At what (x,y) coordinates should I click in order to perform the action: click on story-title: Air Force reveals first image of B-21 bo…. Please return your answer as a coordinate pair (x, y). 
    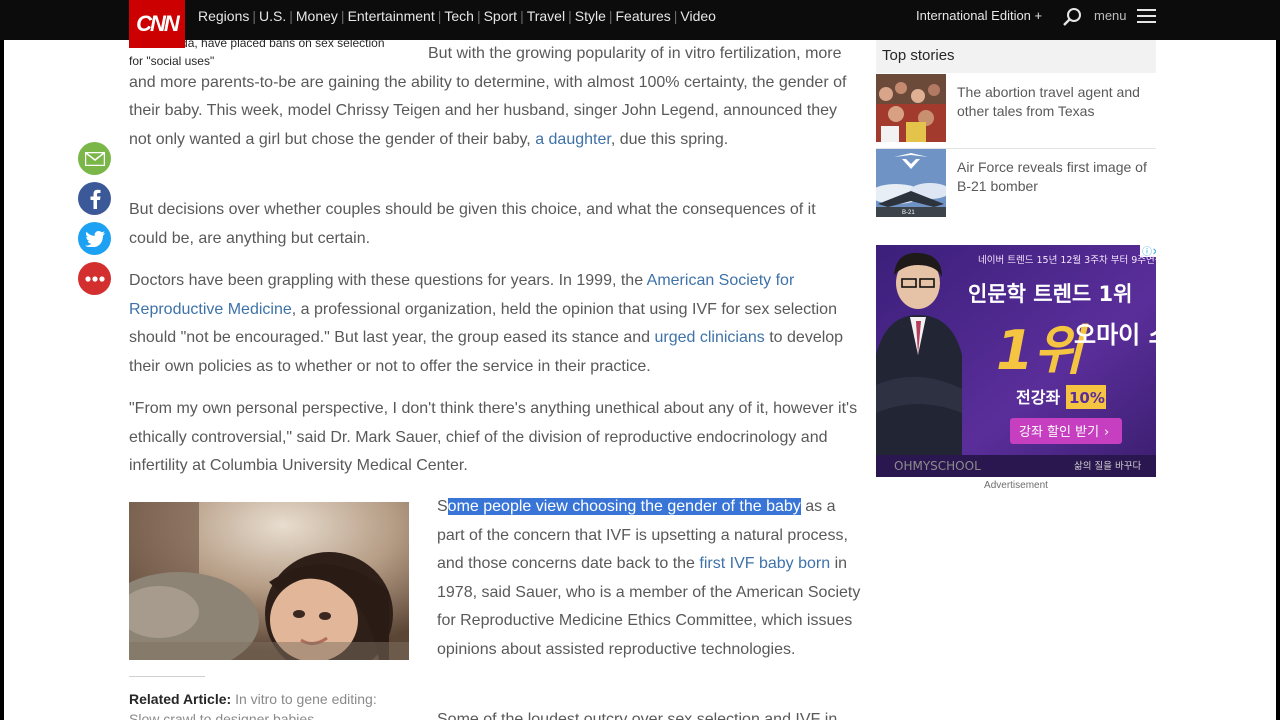
    Looking at the image, I should click on (1052, 177).